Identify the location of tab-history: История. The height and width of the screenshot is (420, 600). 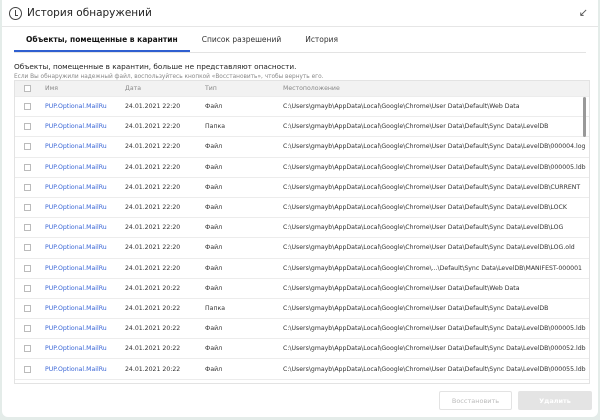
(321, 41).